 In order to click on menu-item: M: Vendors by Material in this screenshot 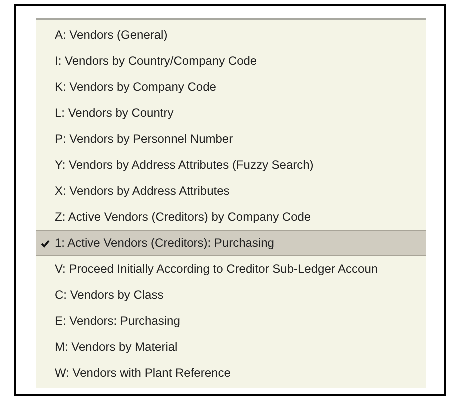, I will do `click(231, 347)`.